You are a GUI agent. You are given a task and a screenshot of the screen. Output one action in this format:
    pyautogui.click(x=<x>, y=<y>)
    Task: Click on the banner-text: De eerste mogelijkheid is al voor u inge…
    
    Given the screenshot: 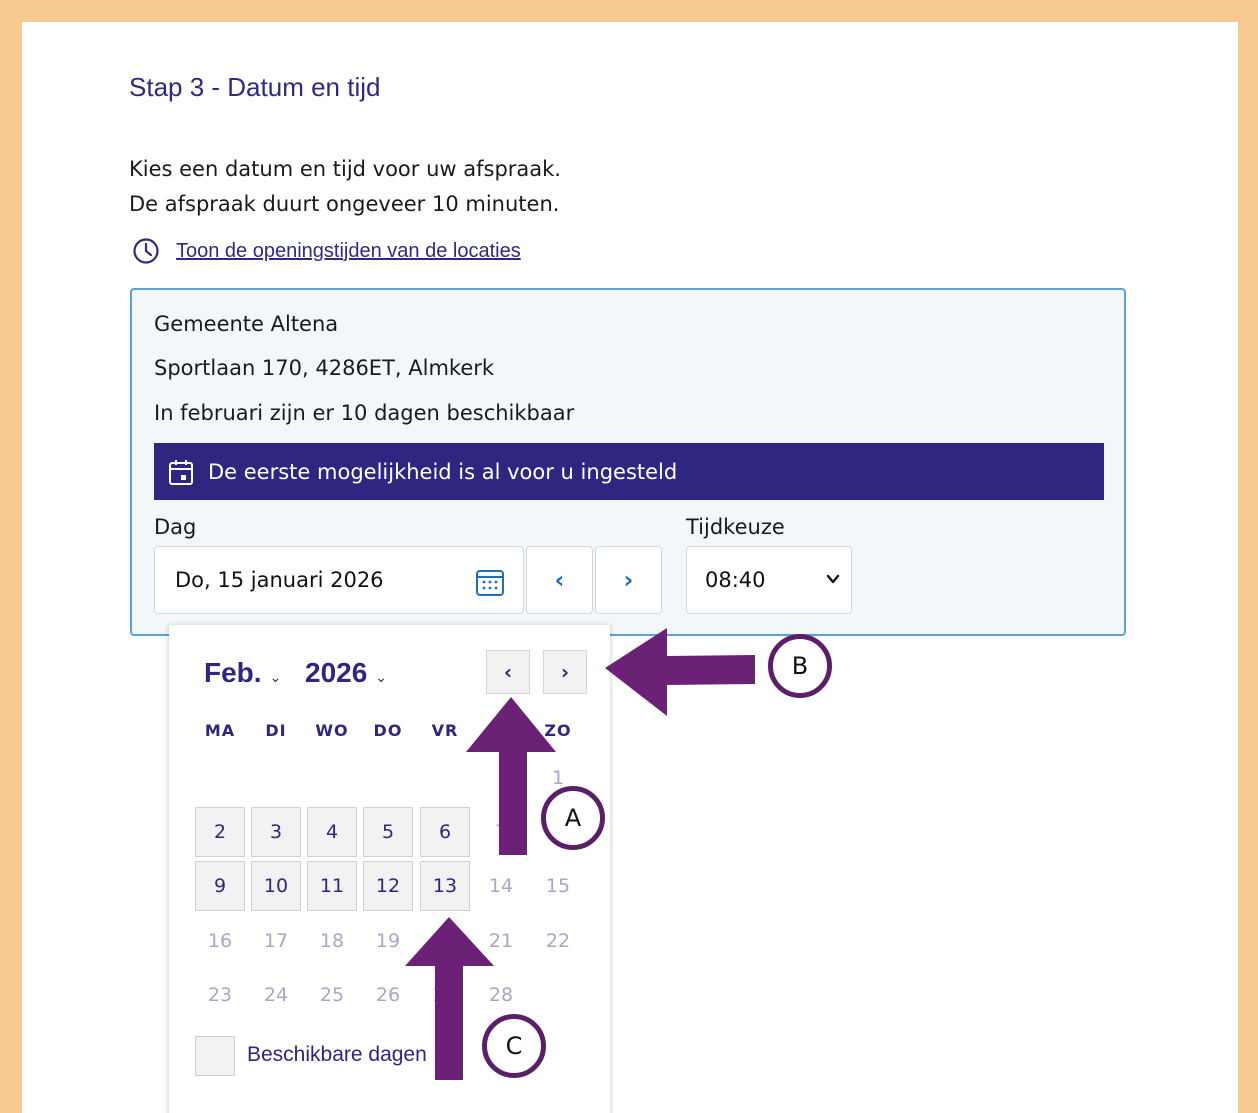 What is the action you would take?
    pyautogui.click(x=443, y=471)
    